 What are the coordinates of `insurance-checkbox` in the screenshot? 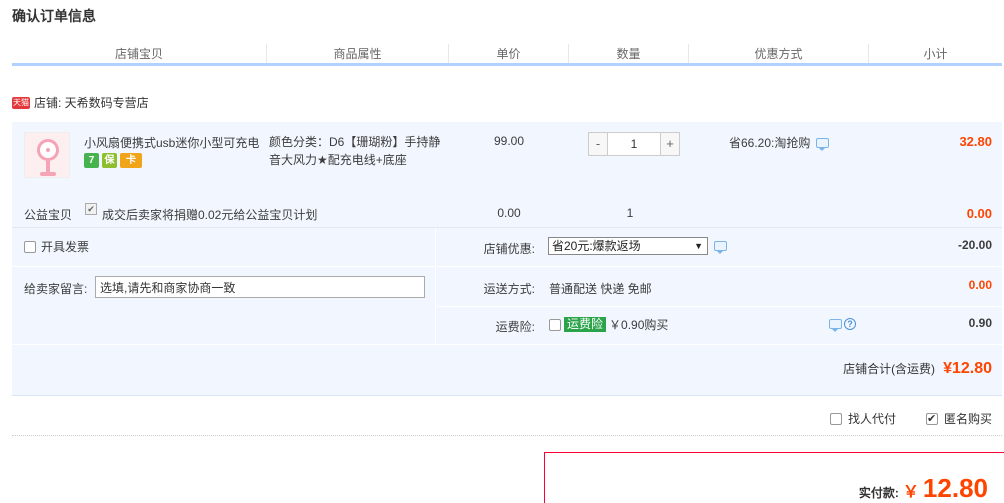 It's located at (555, 324).